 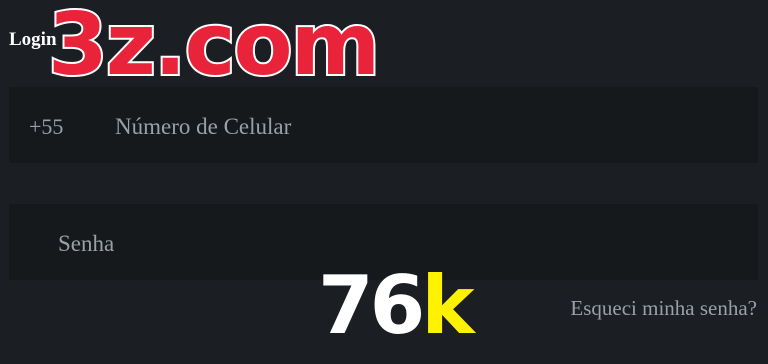 What do you see at coordinates (398, 244) in the screenshot?
I see `password-input` at bounding box center [398, 244].